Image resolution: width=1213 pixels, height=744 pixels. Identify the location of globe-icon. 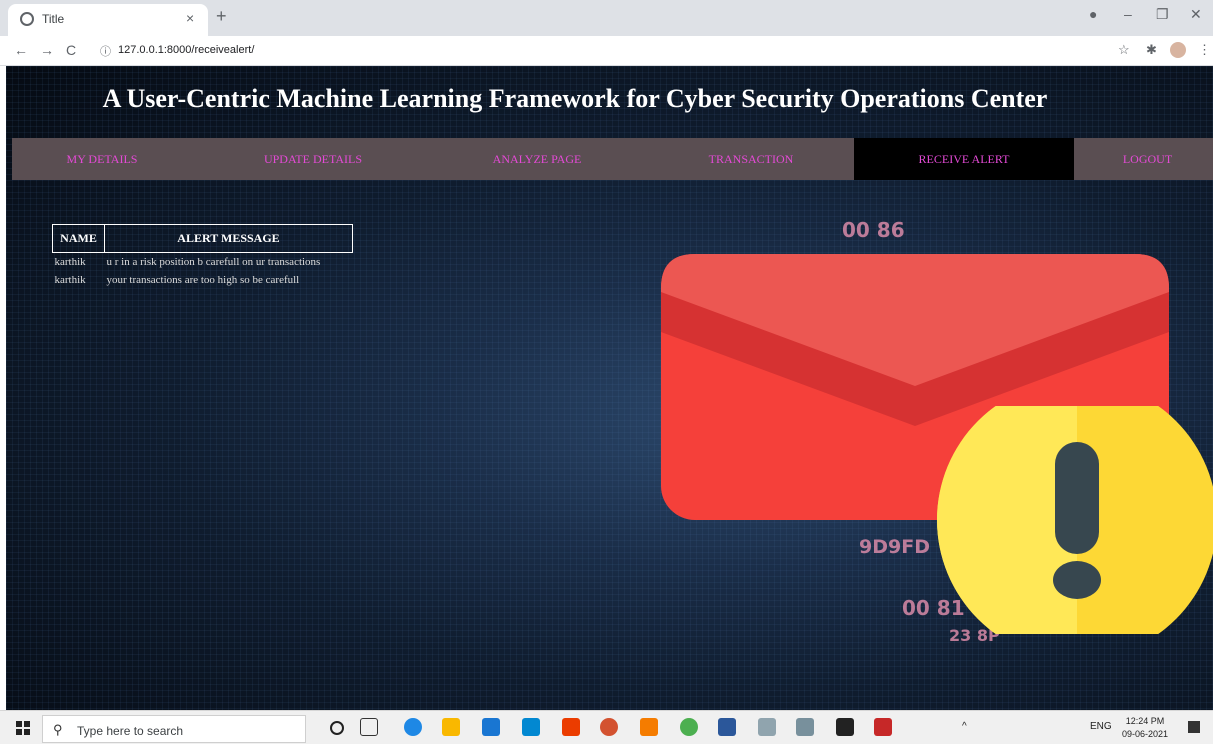
(27, 19).